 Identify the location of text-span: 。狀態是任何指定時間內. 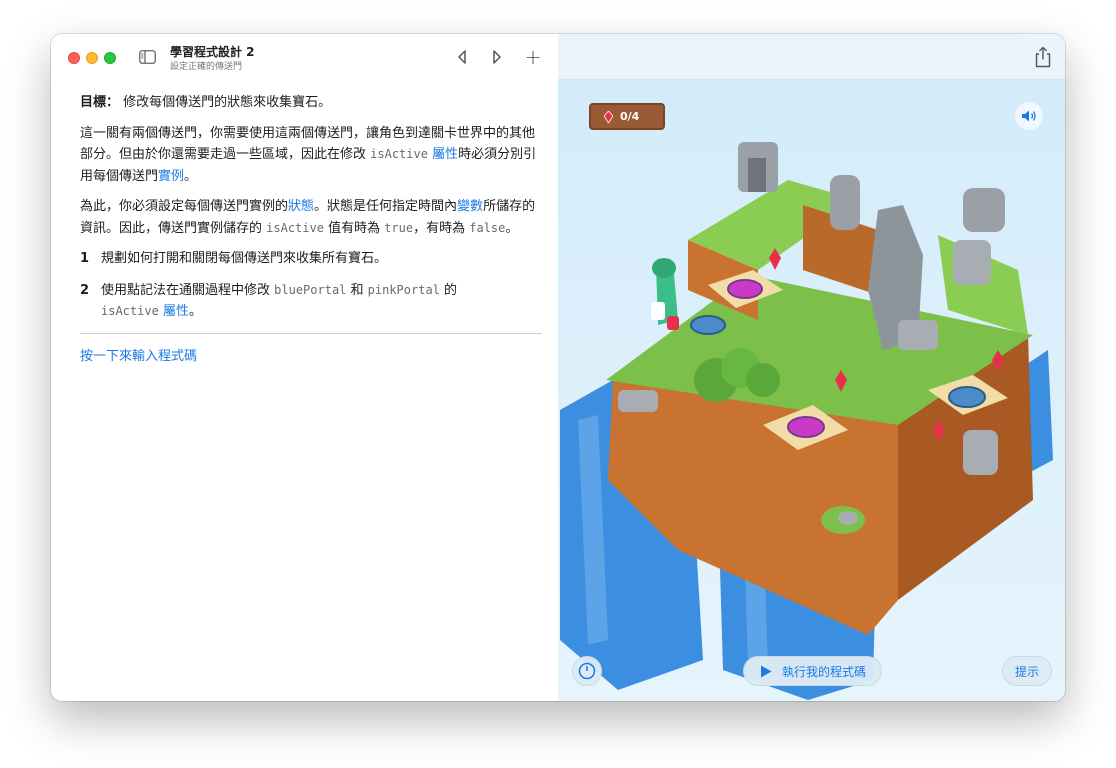
(386, 206).